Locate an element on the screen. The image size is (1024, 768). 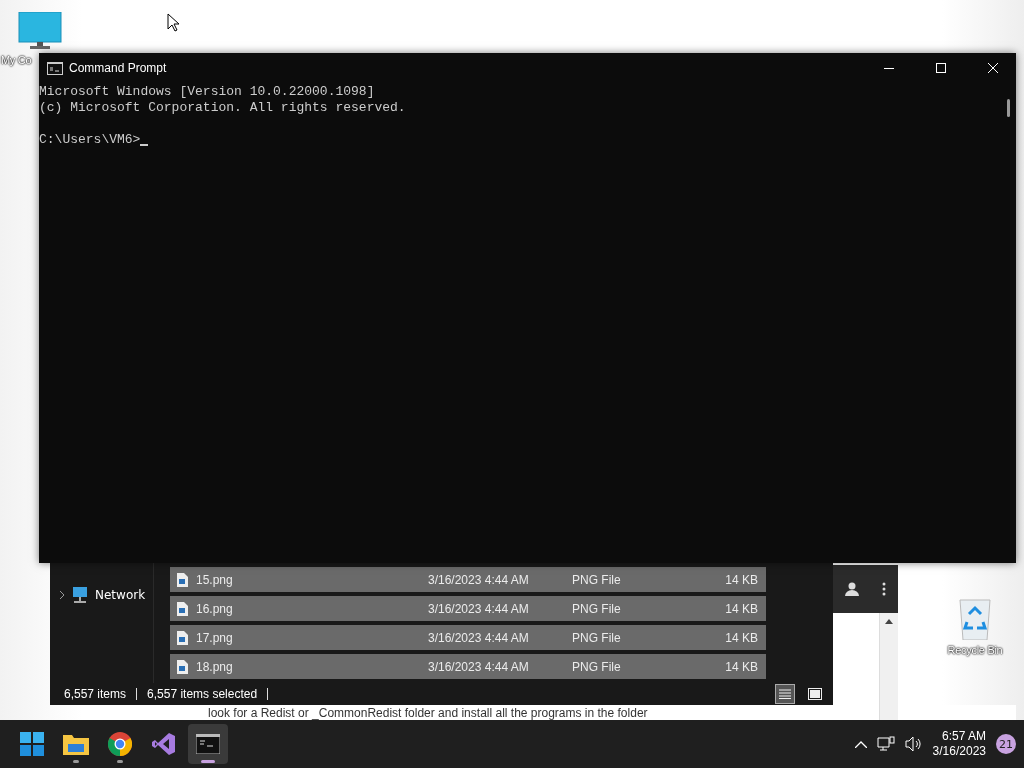
more-options-icon is located at coordinates (884, 589).